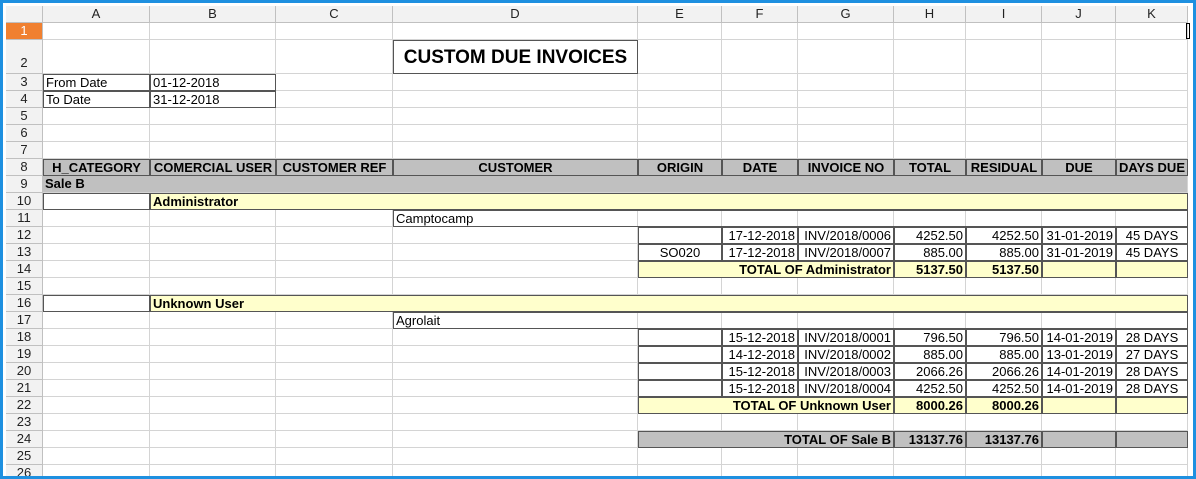 The image size is (1196, 479). Describe the element at coordinates (24, 286) in the screenshot. I see `row-header-15: 15` at that location.